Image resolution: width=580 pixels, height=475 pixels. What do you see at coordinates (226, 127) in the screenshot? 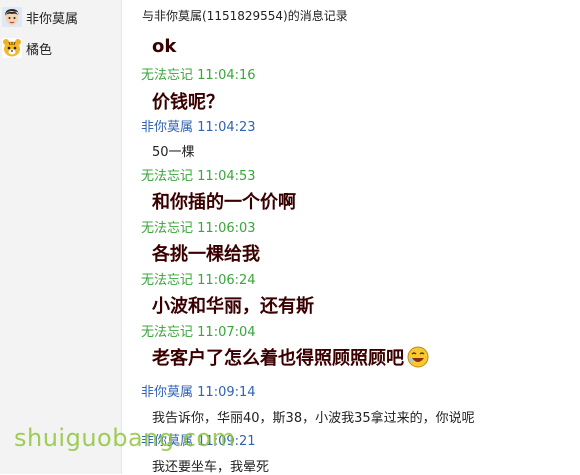
I see `message-time: 11:04:23` at bounding box center [226, 127].